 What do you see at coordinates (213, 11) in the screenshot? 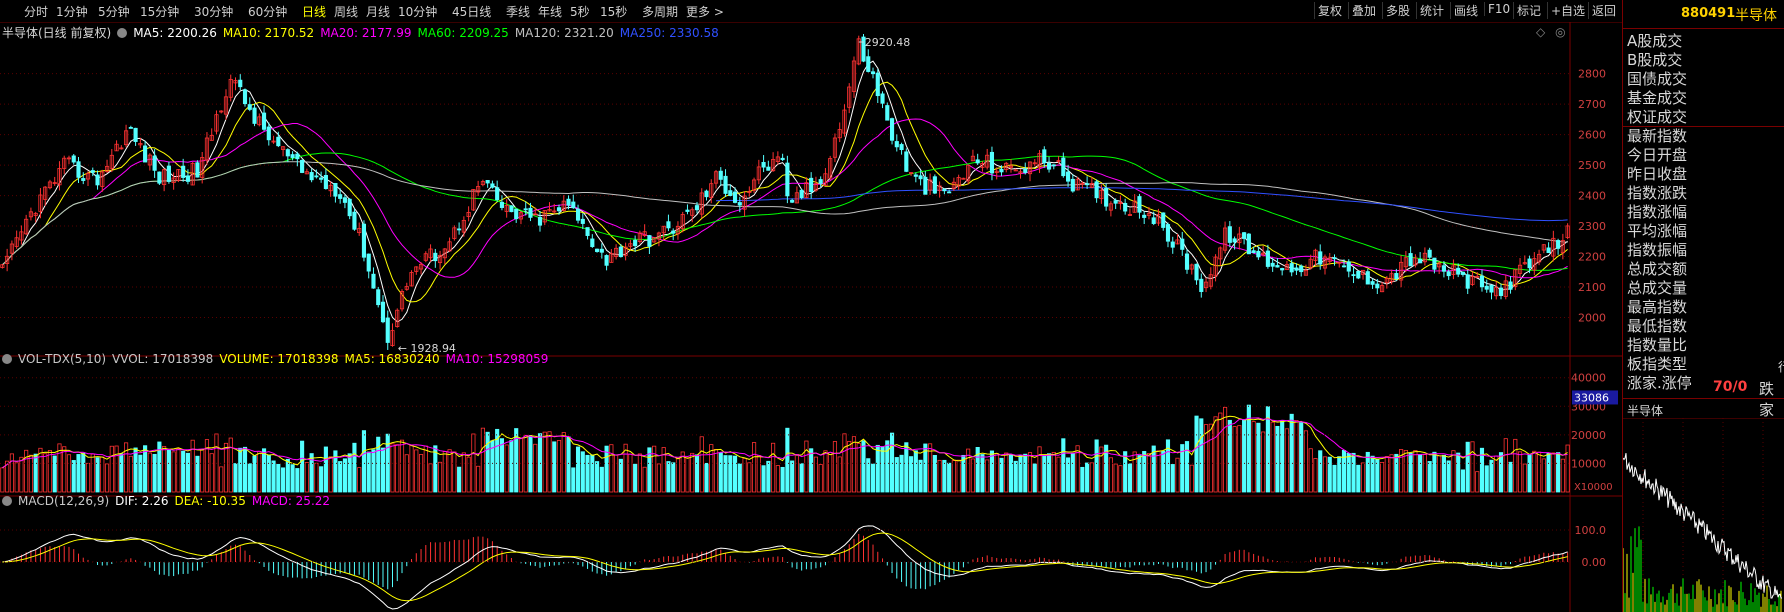
I see `timeframe-tab: 30分钟` at bounding box center [213, 11].